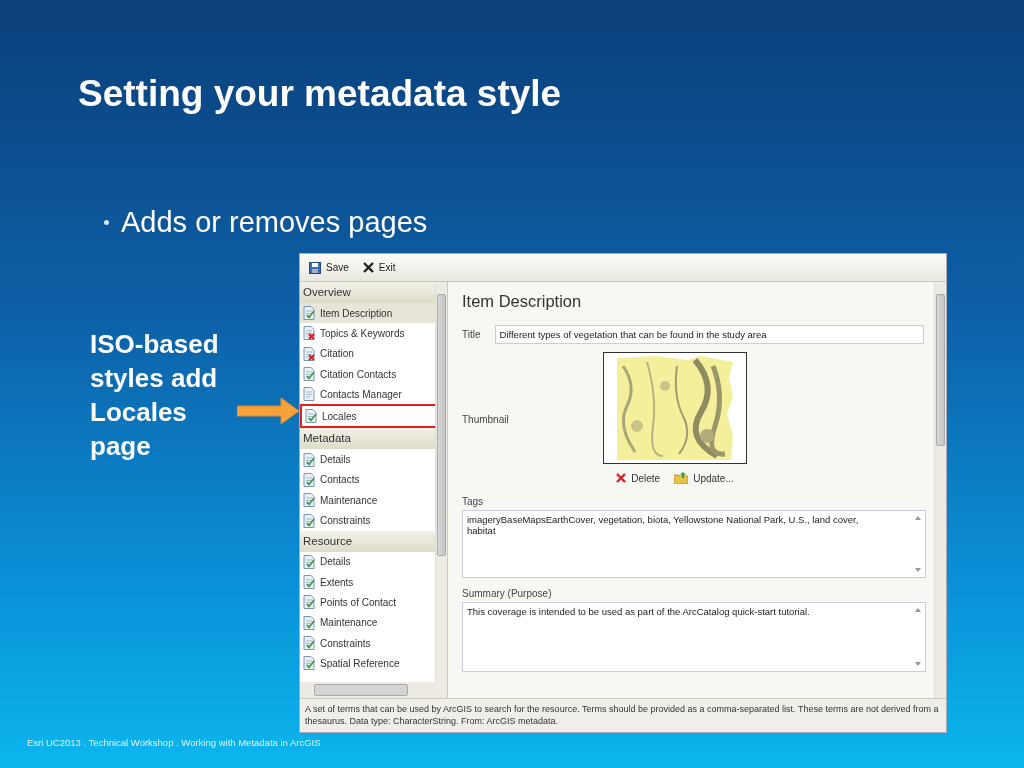  What do you see at coordinates (709, 334) in the screenshot?
I see `title-field: Different types of vegetation that can be found in the study area` at bounding box center [709, 334].